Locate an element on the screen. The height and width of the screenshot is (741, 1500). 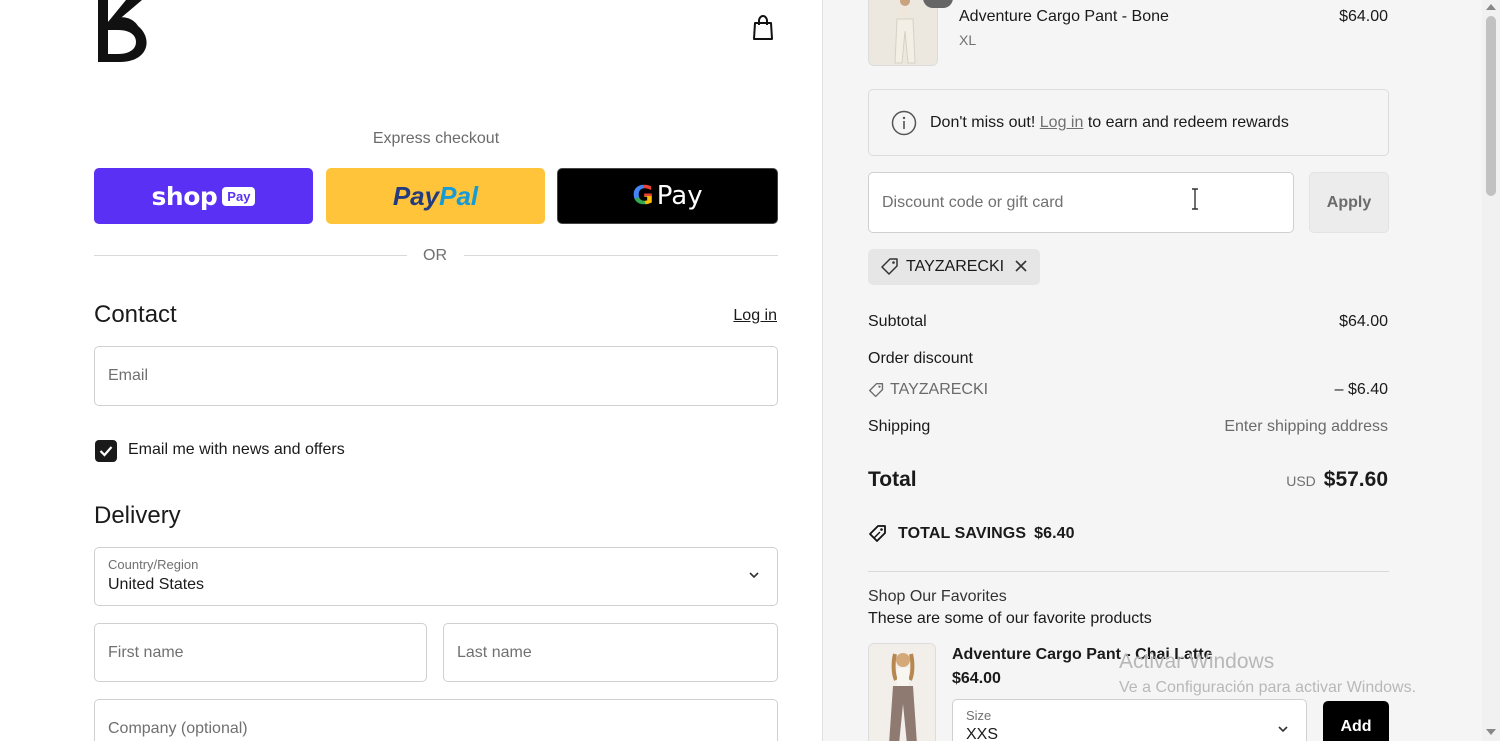
google-pay-button: G Pay is located at coordinates (667, 196).